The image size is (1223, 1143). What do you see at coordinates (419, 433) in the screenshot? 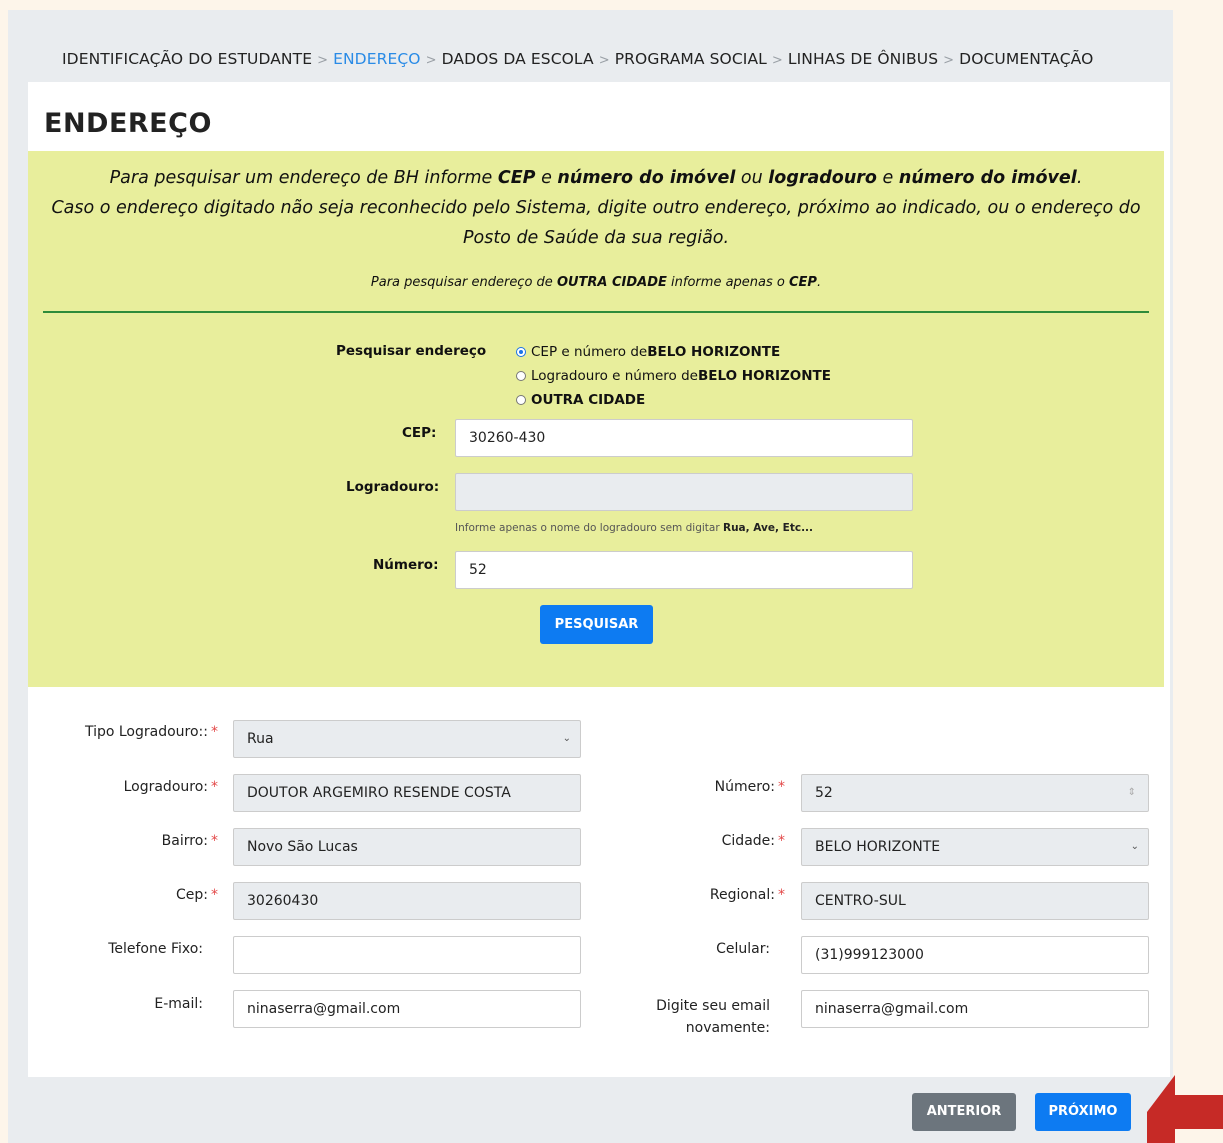
I see `cep-search-label: CEP:` at bounding box center [419, 433].